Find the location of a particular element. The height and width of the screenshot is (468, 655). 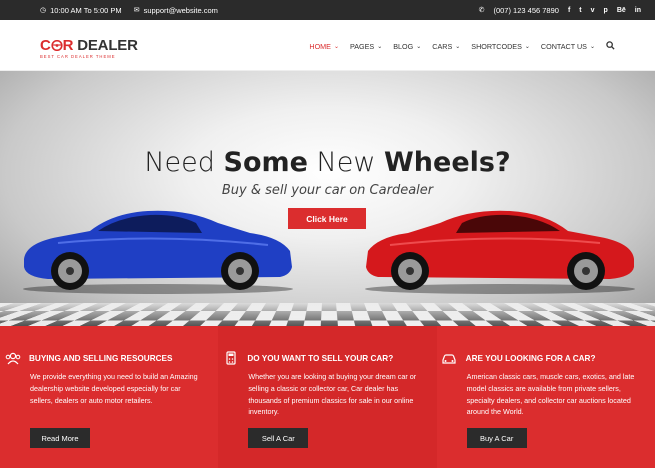

hours-item: ◷ 10:00 AM To 5:00 PM is located at coordinates (81, 10).